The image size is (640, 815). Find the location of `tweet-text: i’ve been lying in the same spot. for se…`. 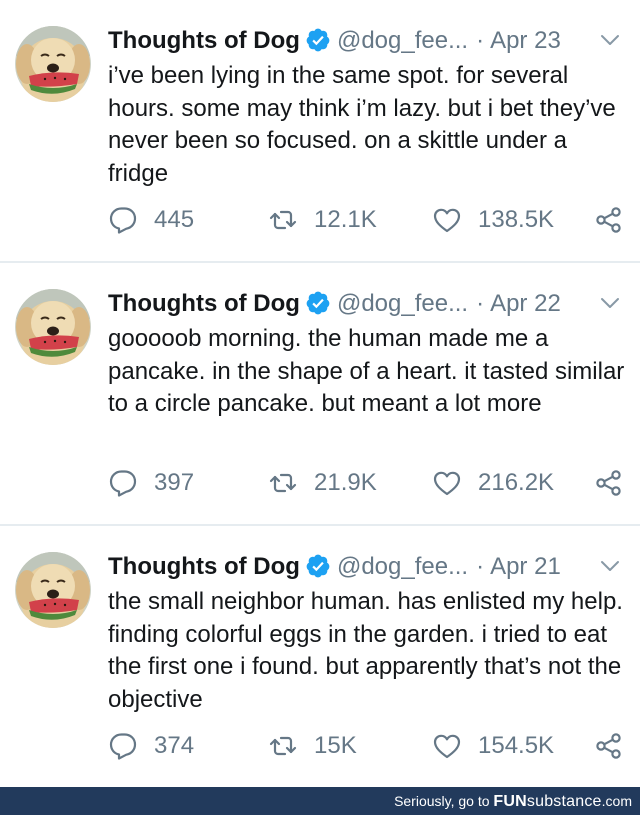

tweet-text: i’ve been lying in the same spot. for se… is located at coordinates (362, 124).